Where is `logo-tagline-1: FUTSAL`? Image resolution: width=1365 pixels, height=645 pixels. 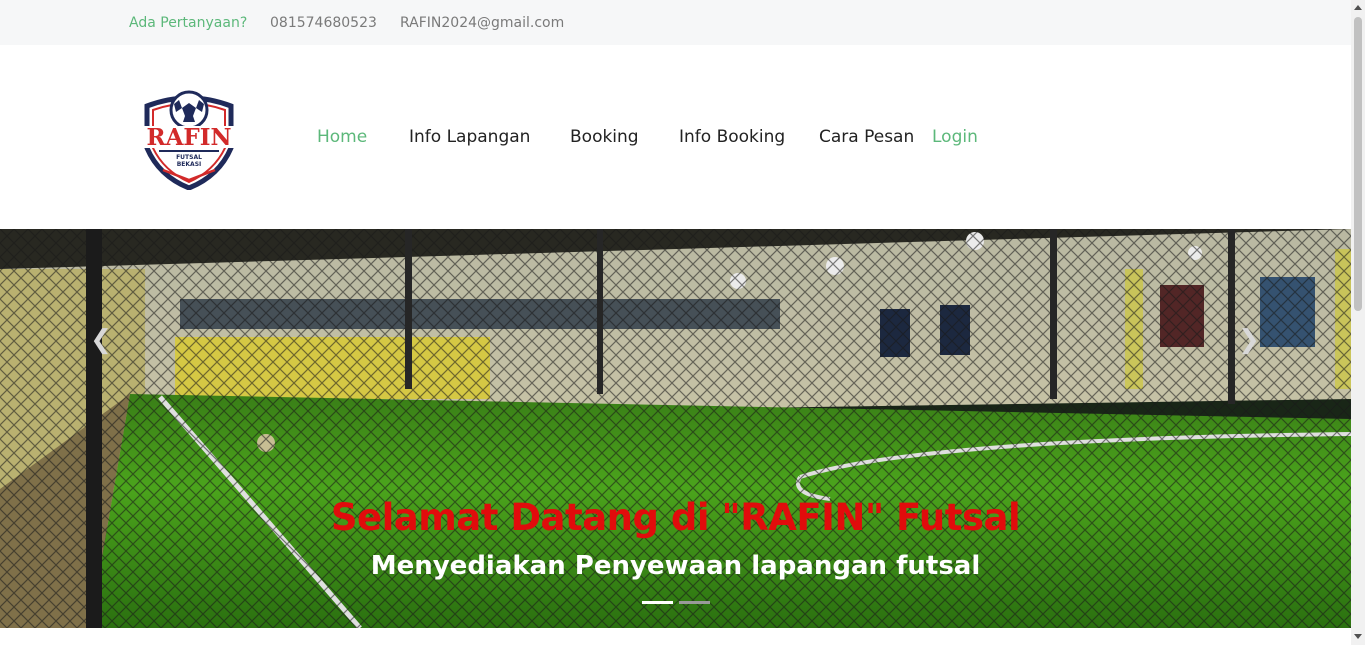 logo-tagline-1: FUTSAL is located at coordinates (189, 157).